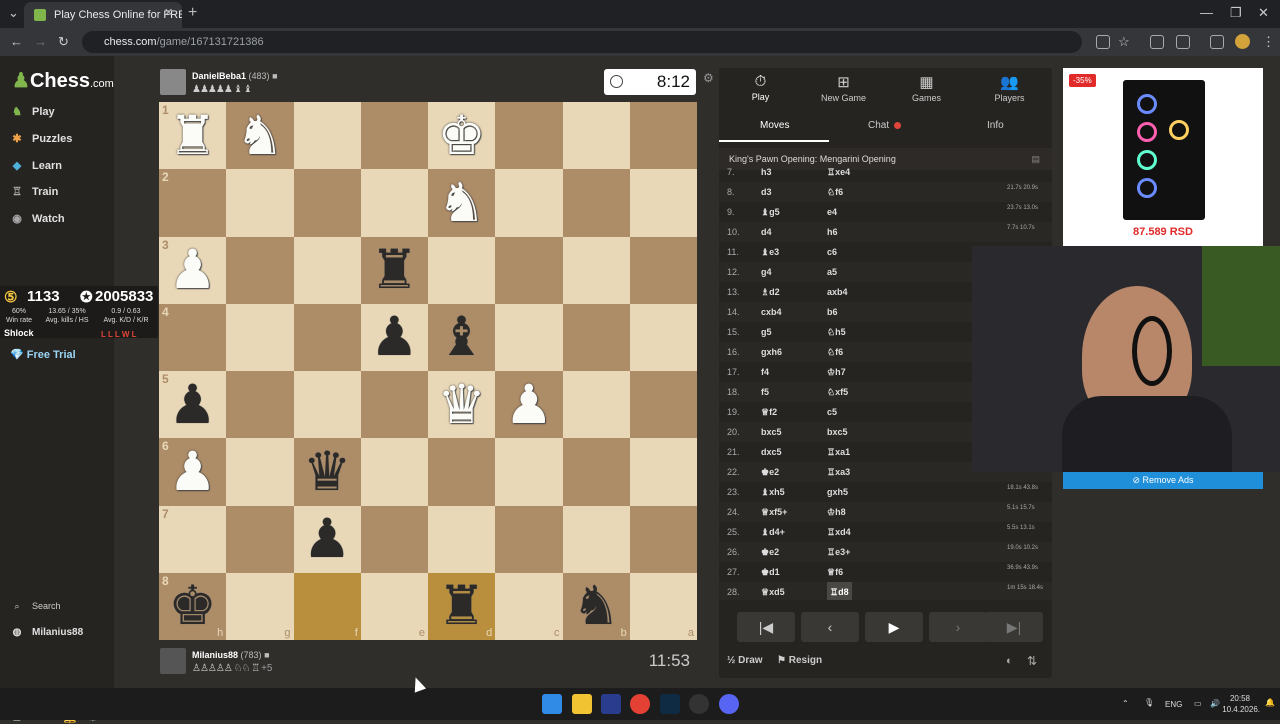 This screenshot has height=724, width=1280. I want to click on board-square: b ♞, so click(596, 606).